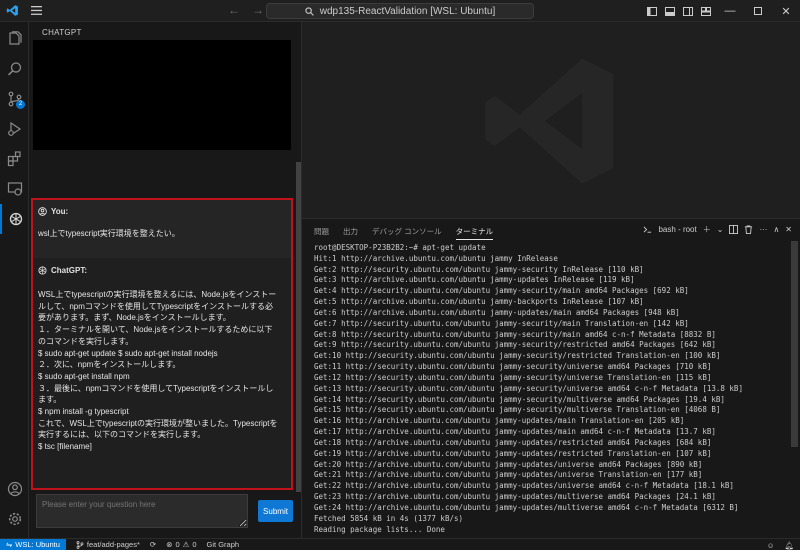 Image resolution: width=800 pixels, height=550 pixels. What do you see at coordinates (155, 306) in the screenshot?
I see `assistant-line: ルして、npmコマンドを使用してTypescriptをインストールする必` at bounding box center [155, 306].